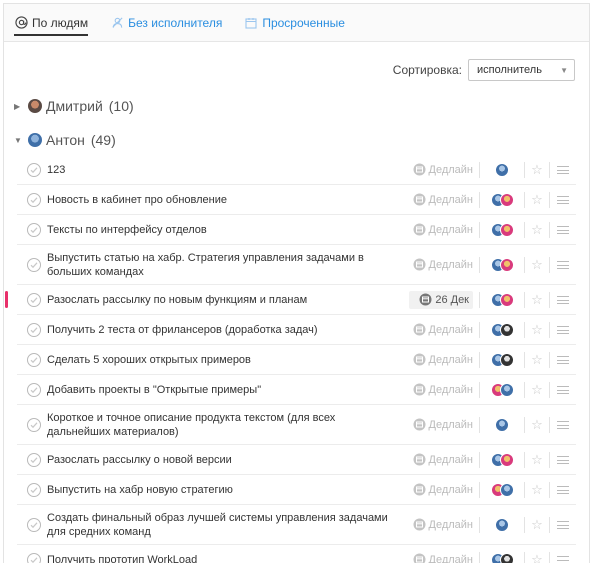  What do you see at coordinates (228, 460) in the screenshot?
I see `task-title: Разослать рассылку о новой версии` at bounding box center [228, 460].